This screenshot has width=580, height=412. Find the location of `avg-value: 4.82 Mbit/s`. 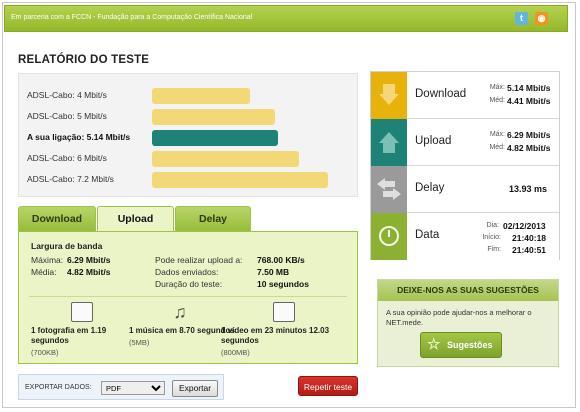

avg-value: 4.82 Mbit/s is located at coordinates (89, 272).